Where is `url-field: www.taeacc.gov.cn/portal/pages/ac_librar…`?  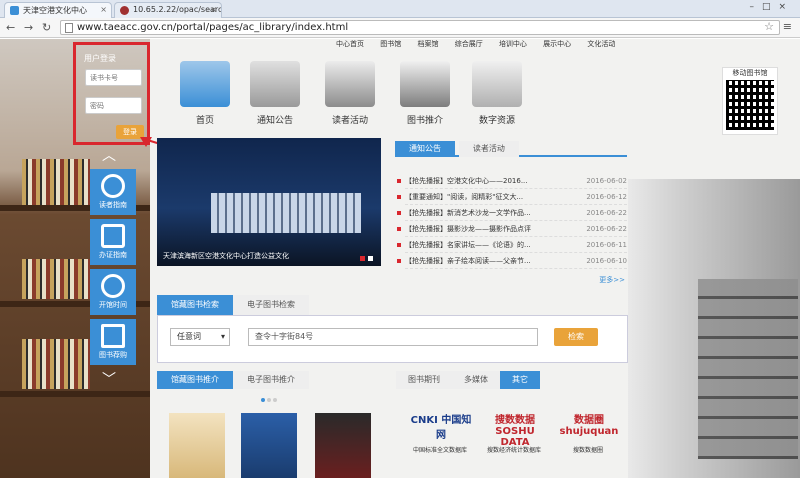
url-field: www.taeacc.gov.cn/portal/pages/ac_librar… is located at coordinates (420, 27).